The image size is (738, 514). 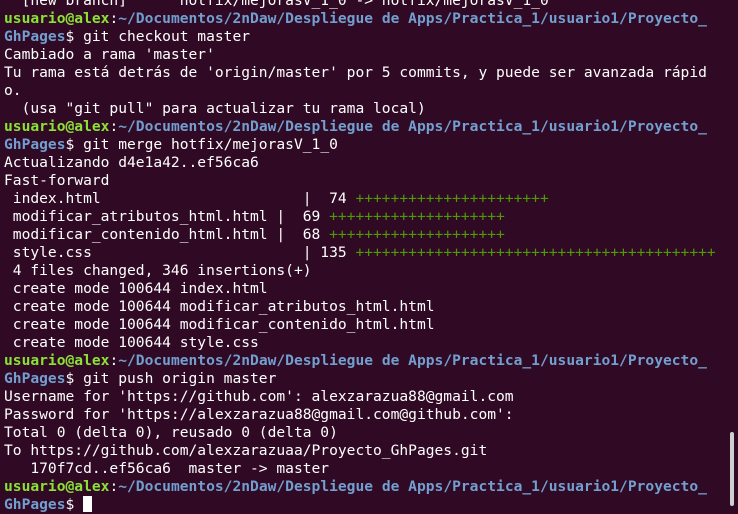 I want to click on terminal-text: create mode 100644 index.html, so click(x=136, y=288).